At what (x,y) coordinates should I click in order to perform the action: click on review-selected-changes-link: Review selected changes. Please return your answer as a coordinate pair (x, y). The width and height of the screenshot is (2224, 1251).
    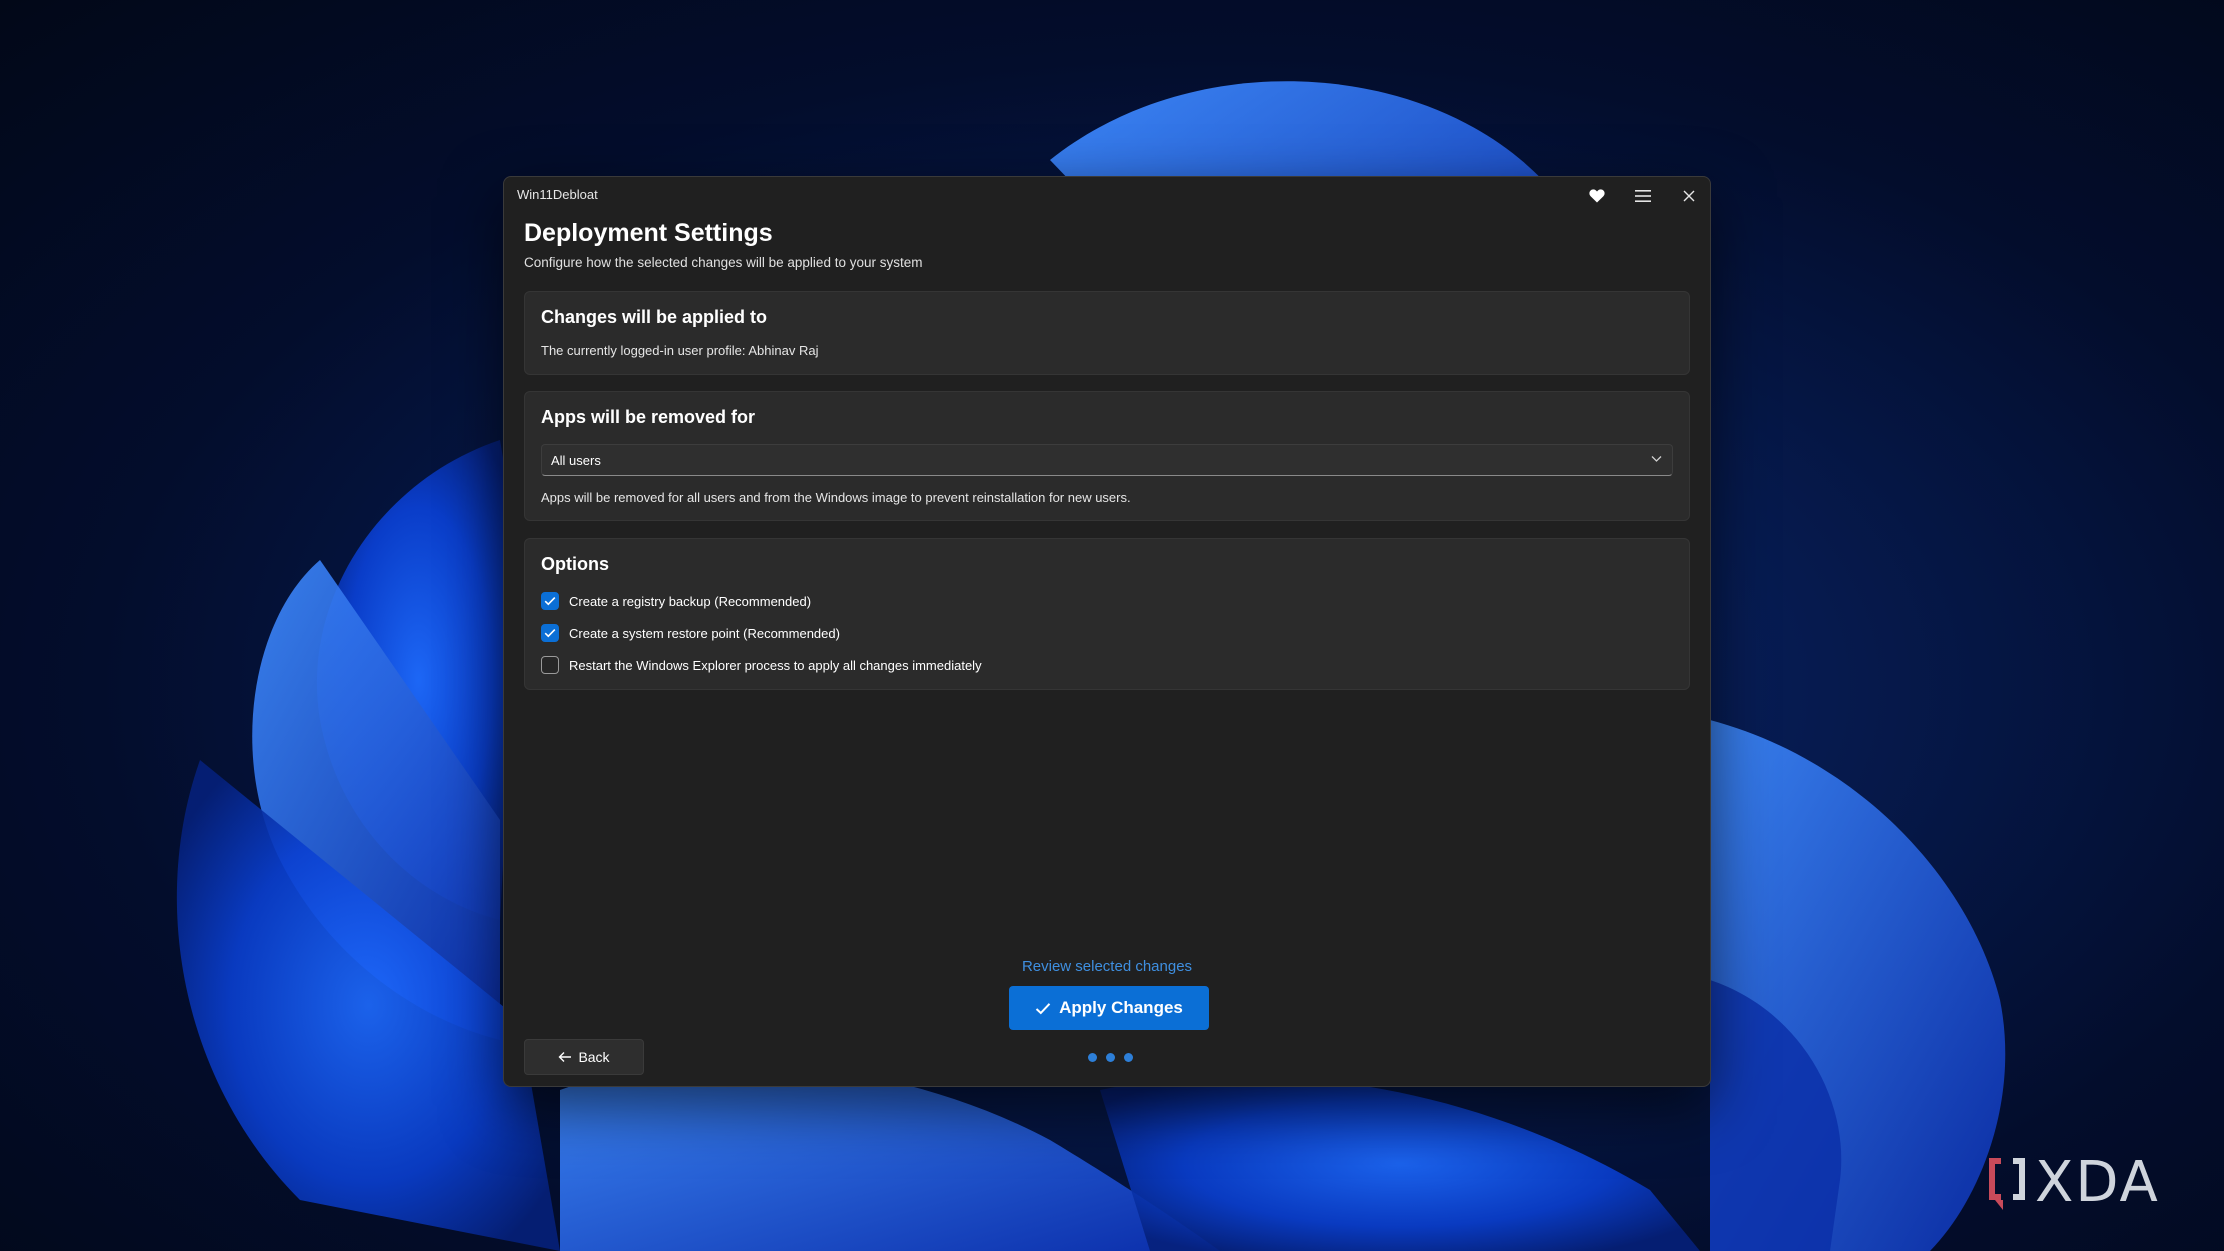
    Looking at the image, I should click on (1107, 966).